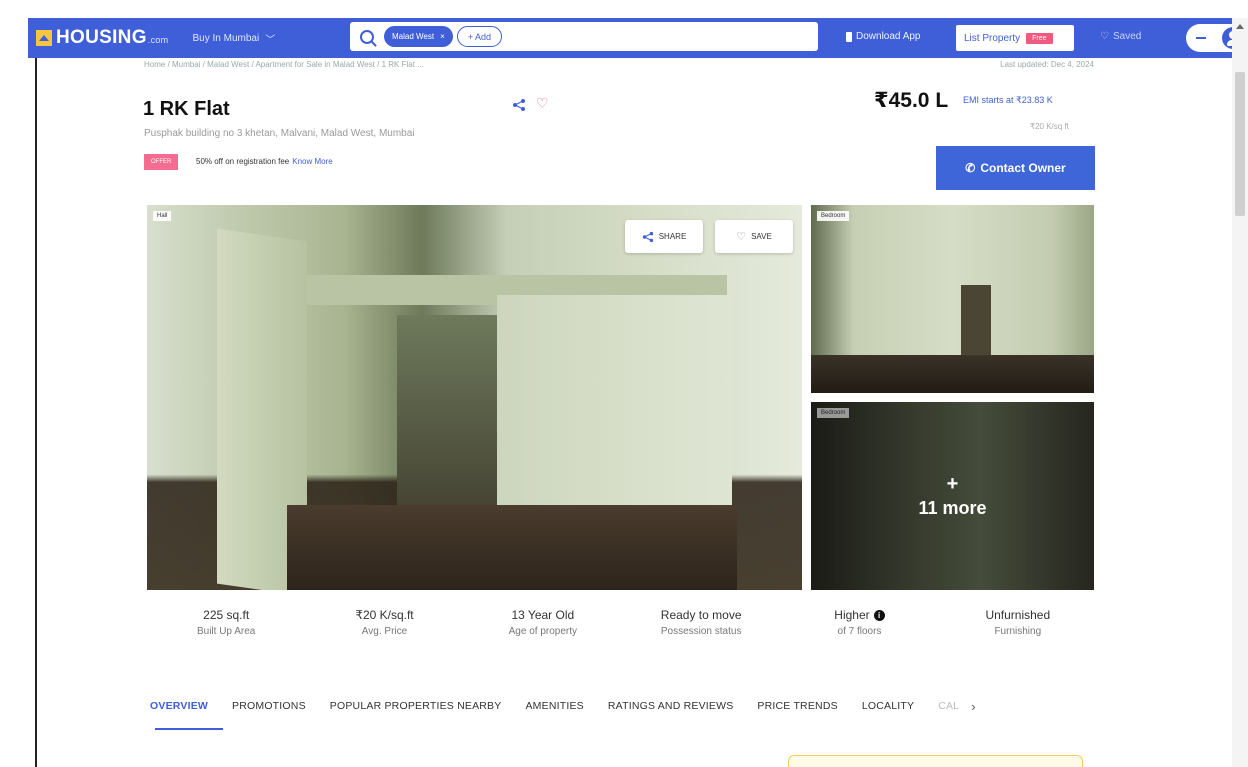 The height and width of the screenshot is (767, 1248). Describe the element at coordinates (1127, 36) in the screenshot. I see `saved-label: Saved` at that location.